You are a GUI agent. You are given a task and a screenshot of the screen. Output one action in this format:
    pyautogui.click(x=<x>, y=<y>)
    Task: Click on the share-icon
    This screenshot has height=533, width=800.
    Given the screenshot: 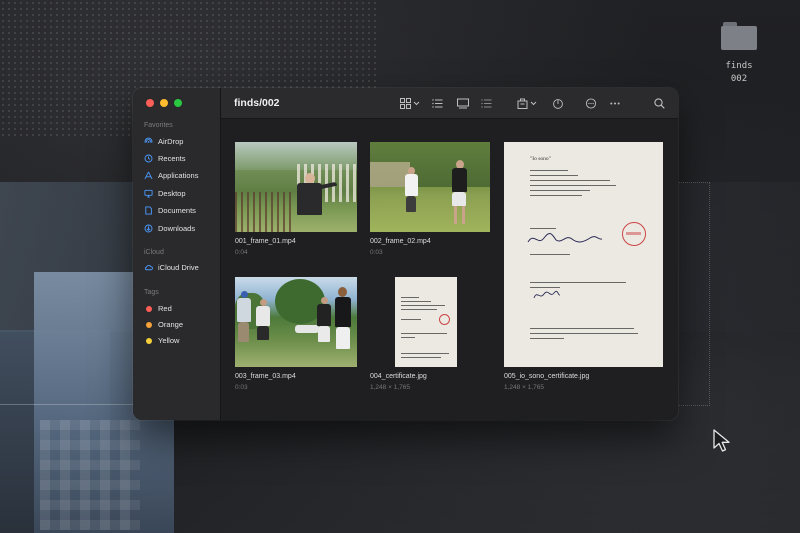 What is the action you would take?
    pyautogui.click(x=558, y=103)
    